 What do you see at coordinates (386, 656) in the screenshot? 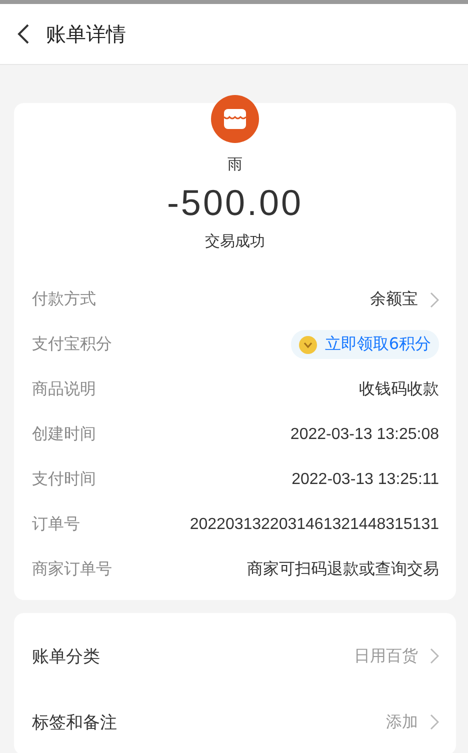
I see `option-value: 日用百货` at bounding box center [386, 656].